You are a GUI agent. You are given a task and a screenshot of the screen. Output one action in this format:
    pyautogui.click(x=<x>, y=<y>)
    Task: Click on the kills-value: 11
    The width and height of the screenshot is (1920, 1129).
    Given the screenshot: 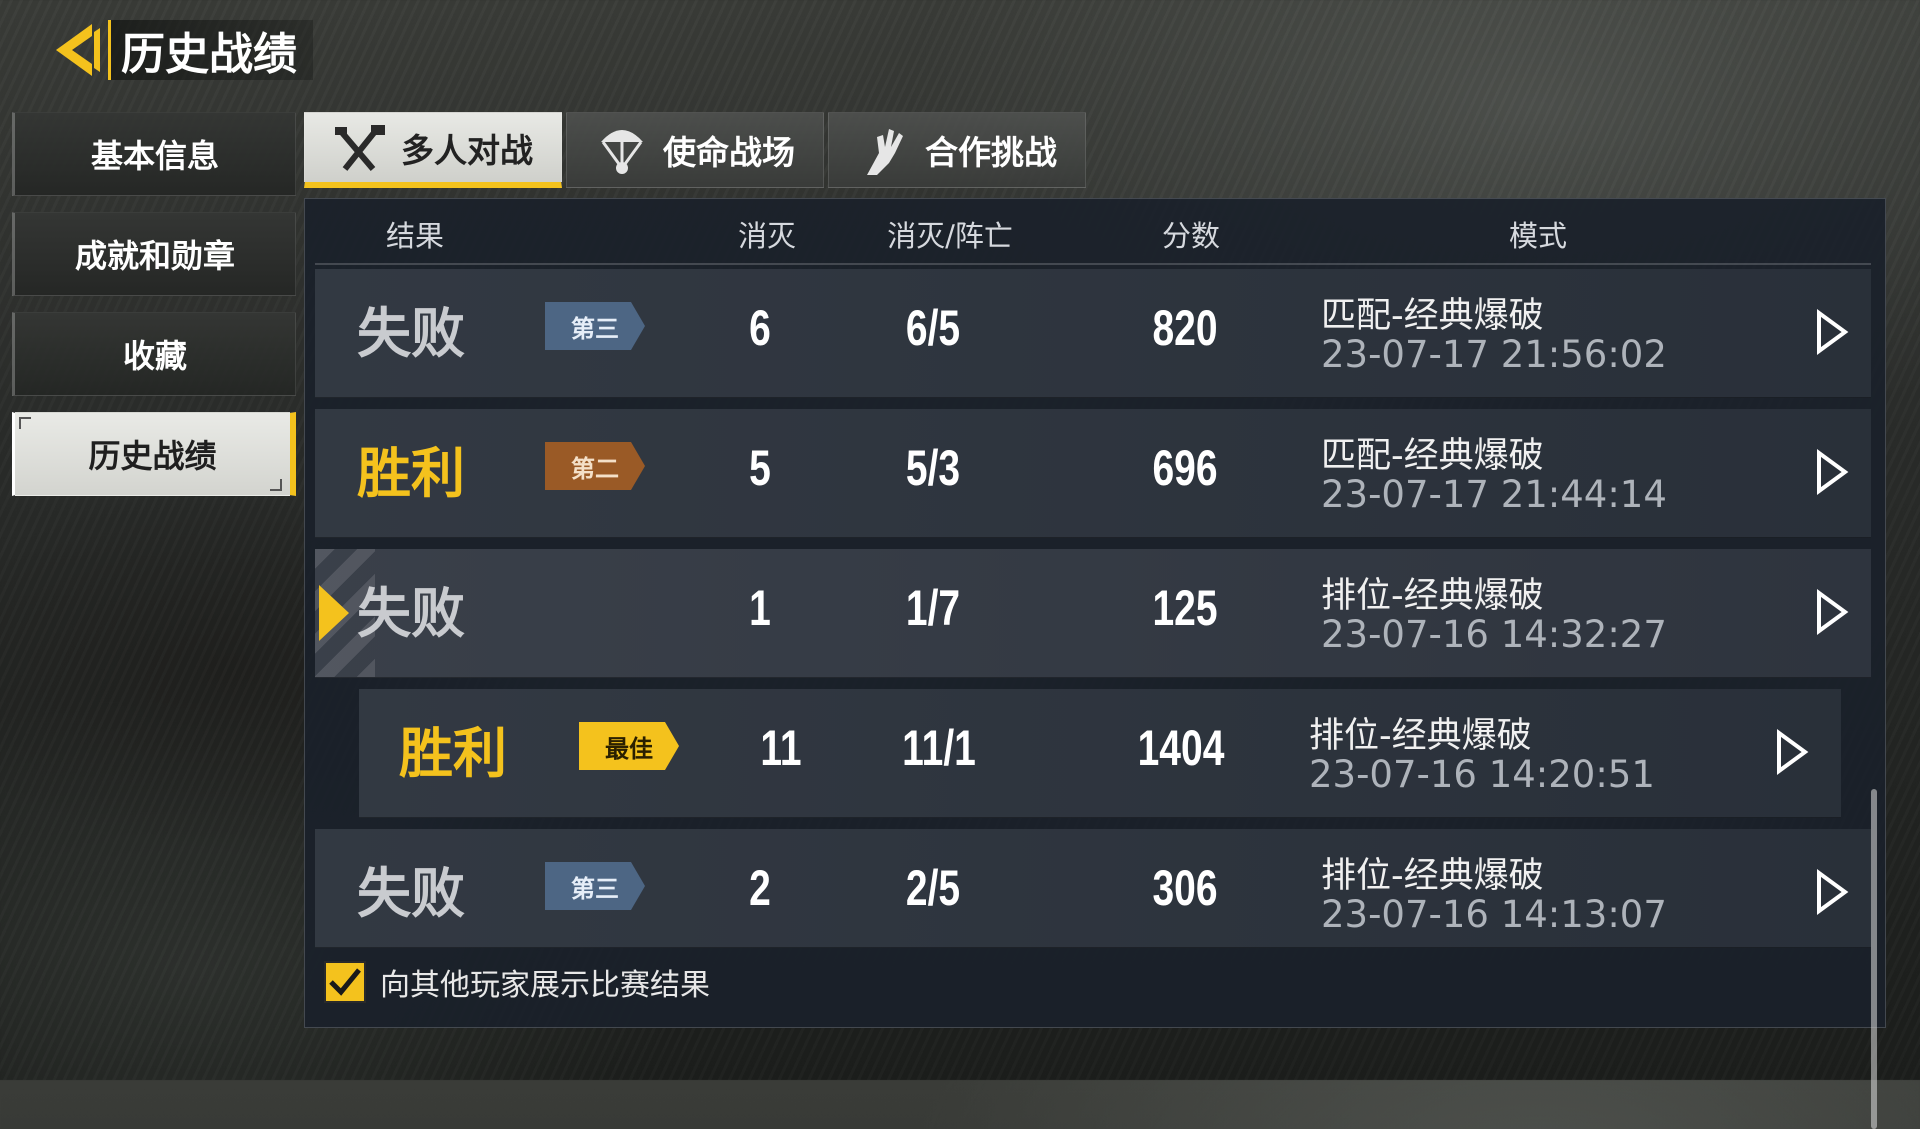 What is the action you would take?
    pyautogui.click(x=781, y=748)
    